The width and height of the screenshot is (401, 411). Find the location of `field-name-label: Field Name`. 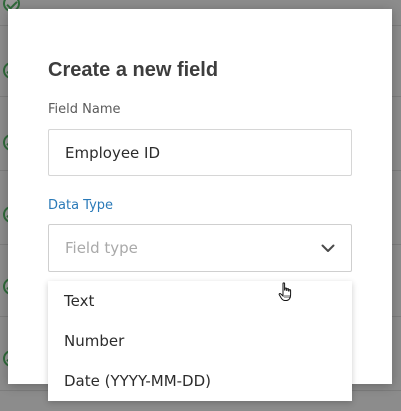

field-name-label: Field Name is located at coordinates (84, 109).